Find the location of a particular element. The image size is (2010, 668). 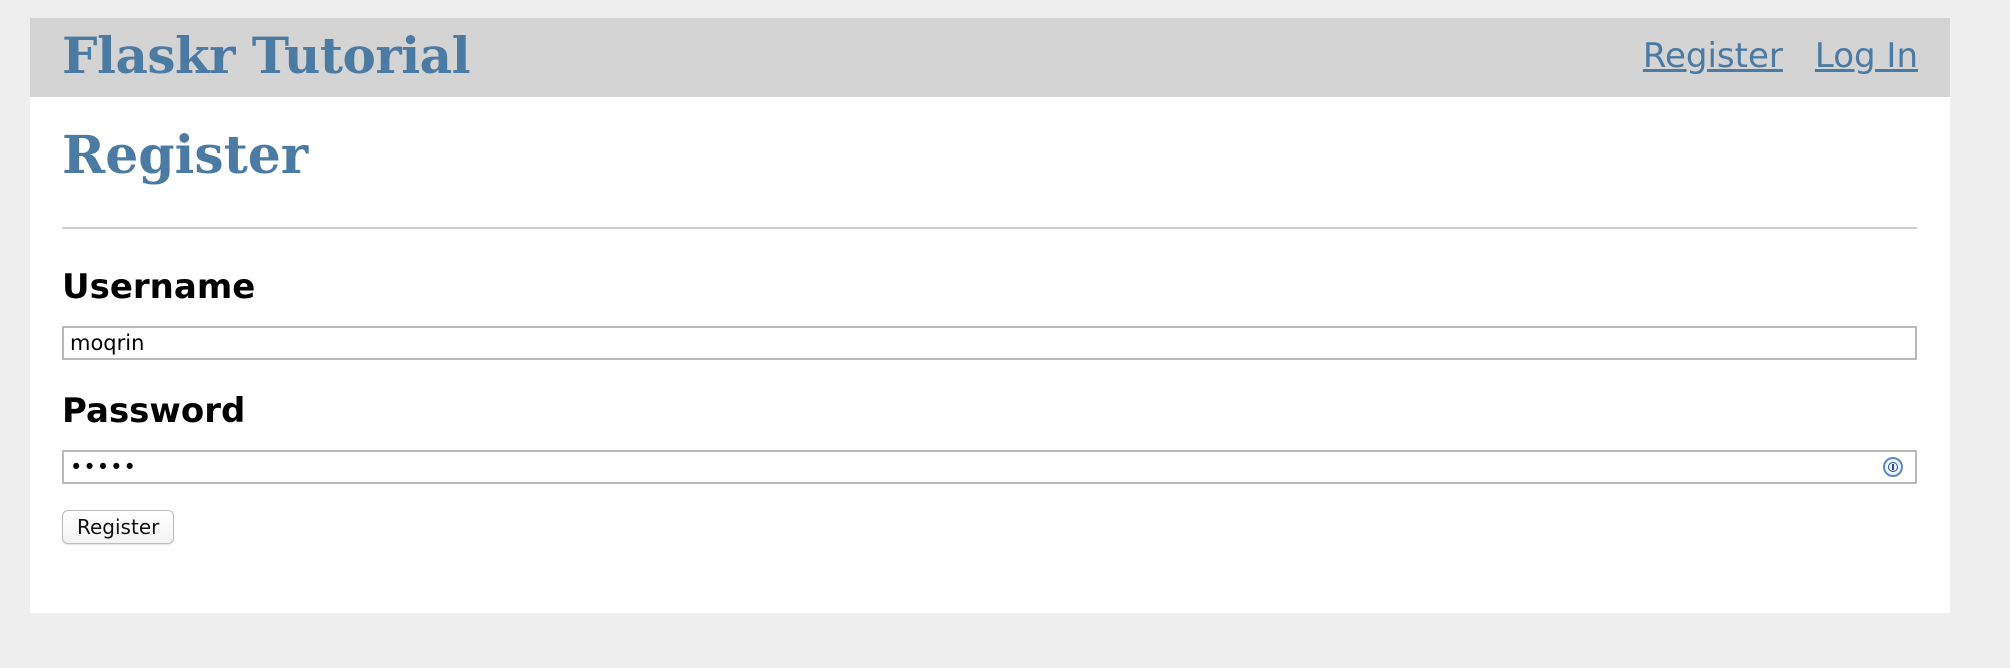

username-input is located at coordinates (989, 343).